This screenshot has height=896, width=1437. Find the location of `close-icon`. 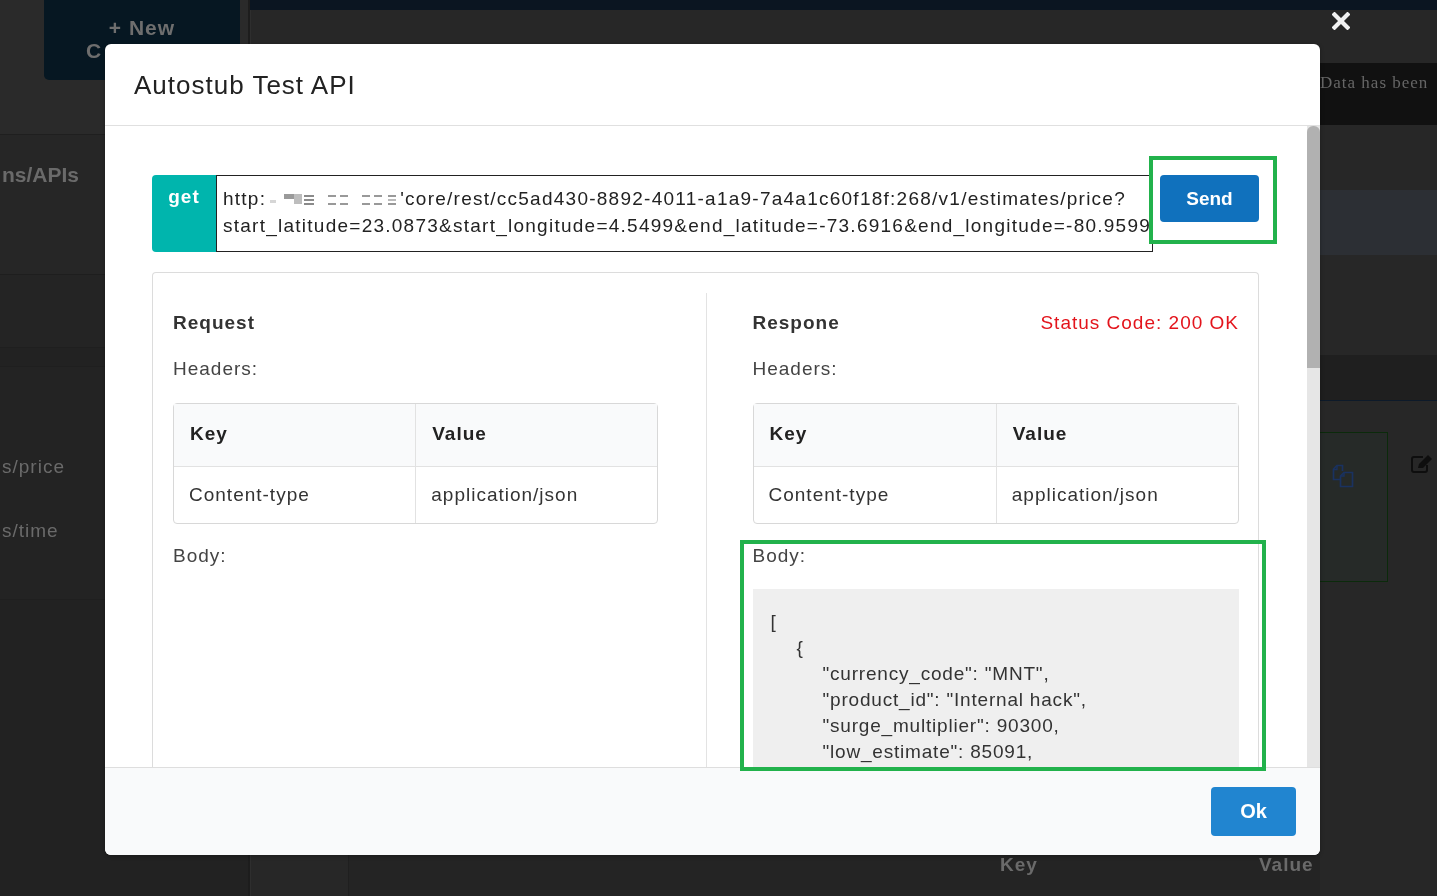

close-icon is located at coordinates (1341, 21).